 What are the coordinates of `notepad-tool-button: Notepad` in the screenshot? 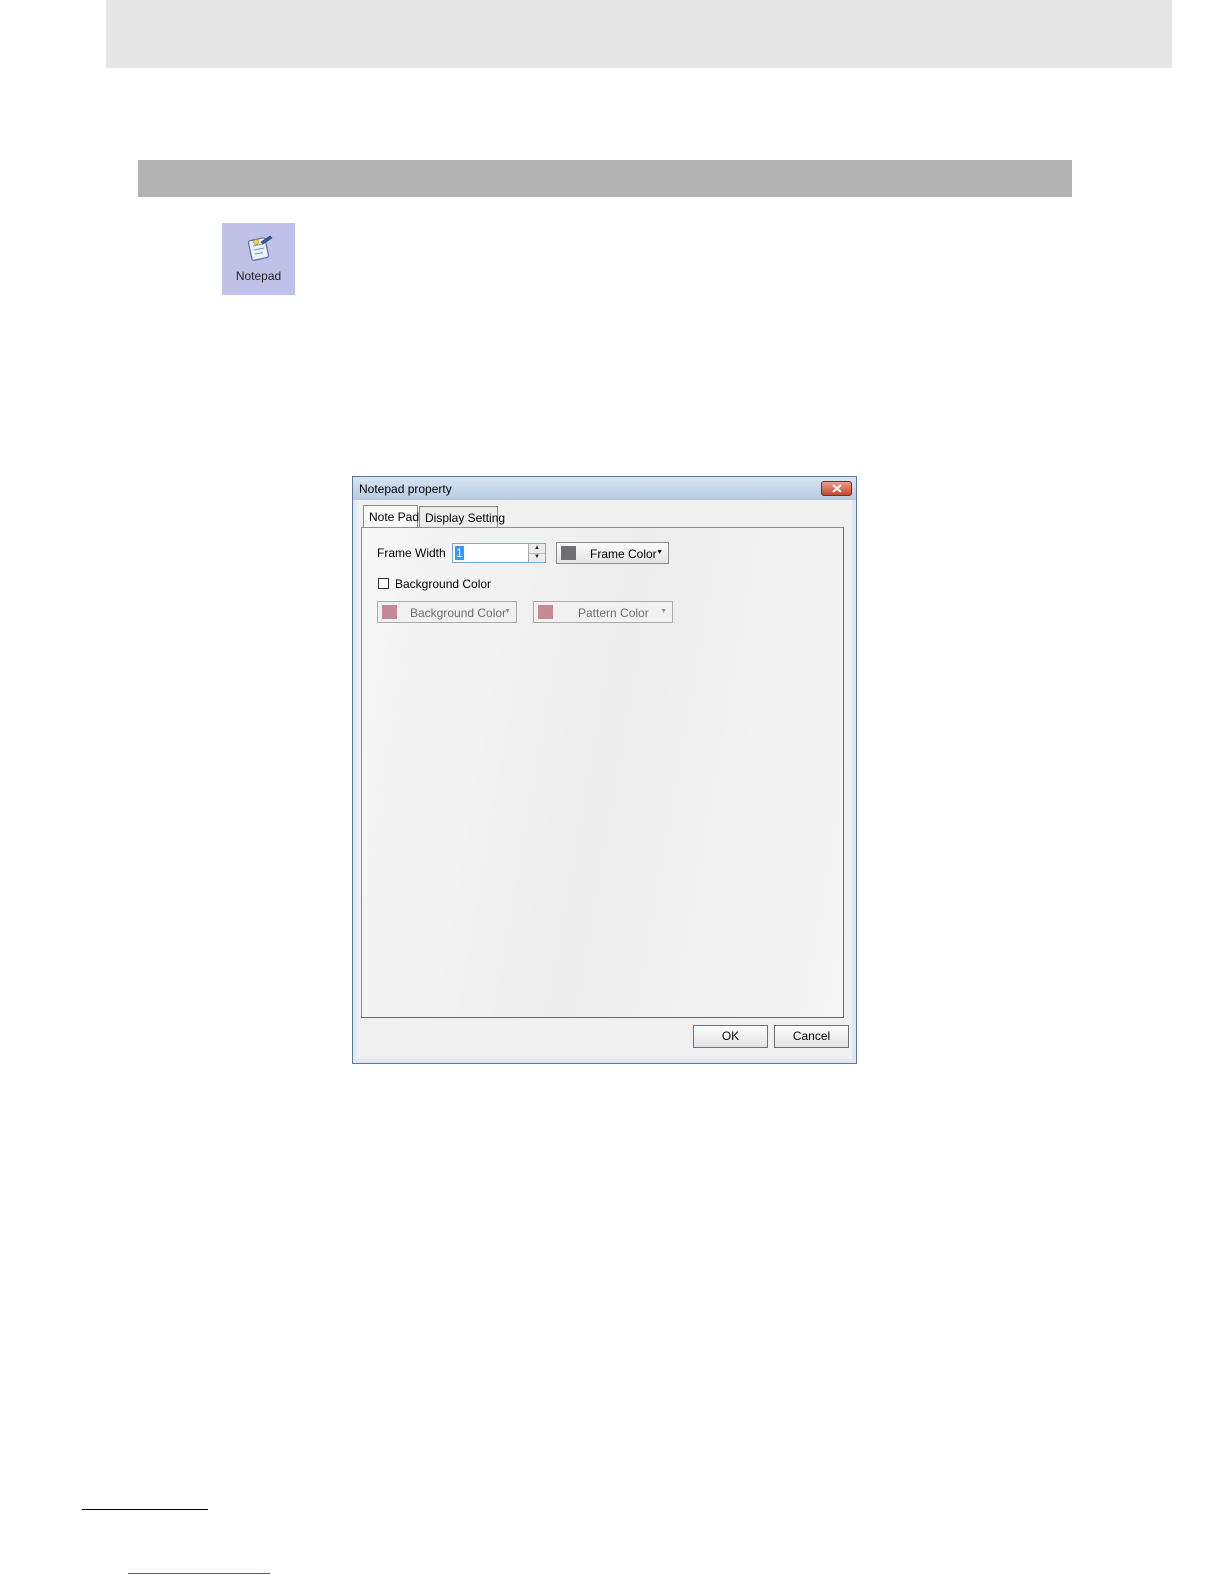 It's located at (258, 259).